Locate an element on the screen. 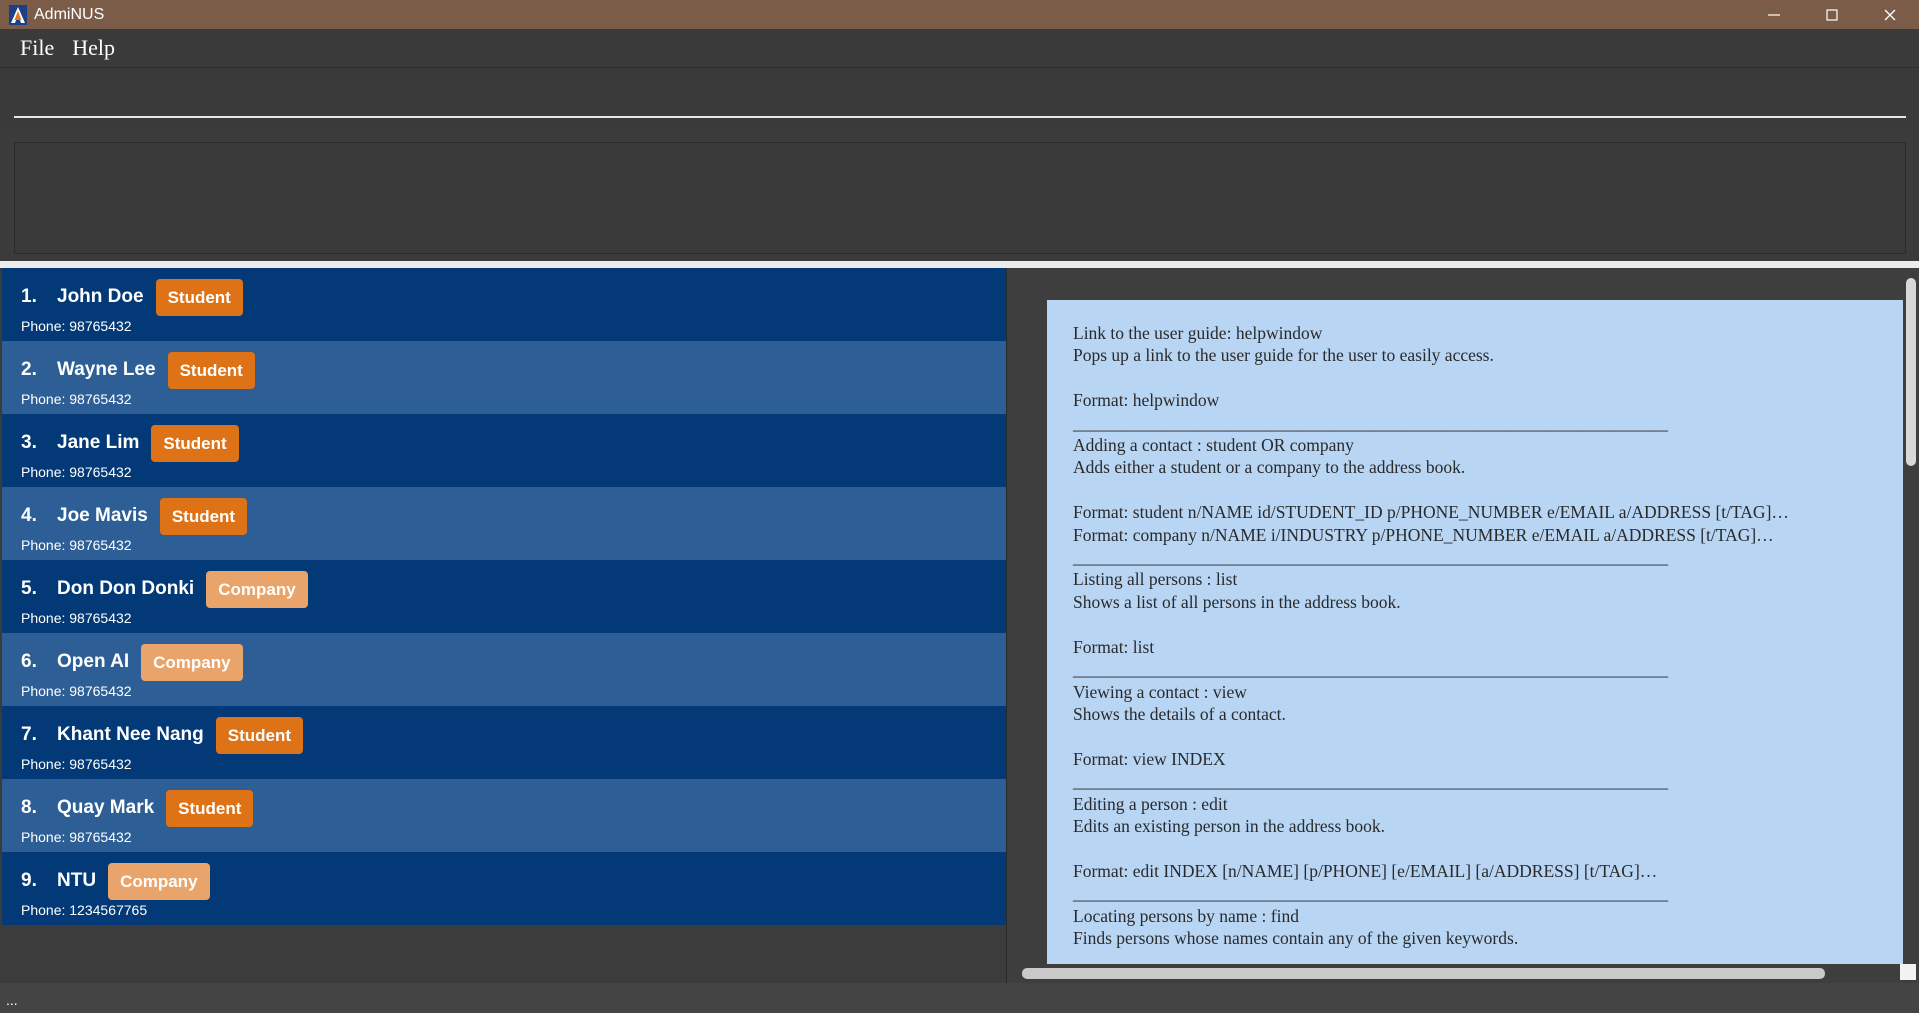  command-input is located at coordinates (960, 98).